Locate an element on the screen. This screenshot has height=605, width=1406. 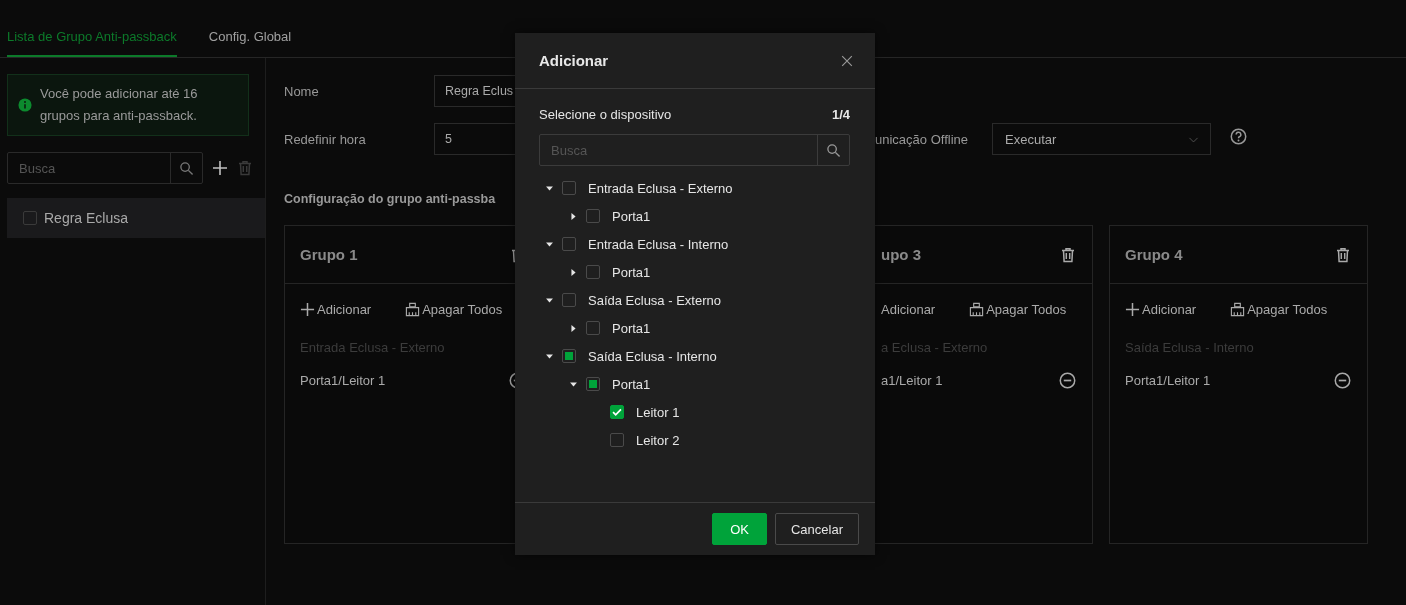
group-title: Grupo 4 is located at coordinates (1154, 254).